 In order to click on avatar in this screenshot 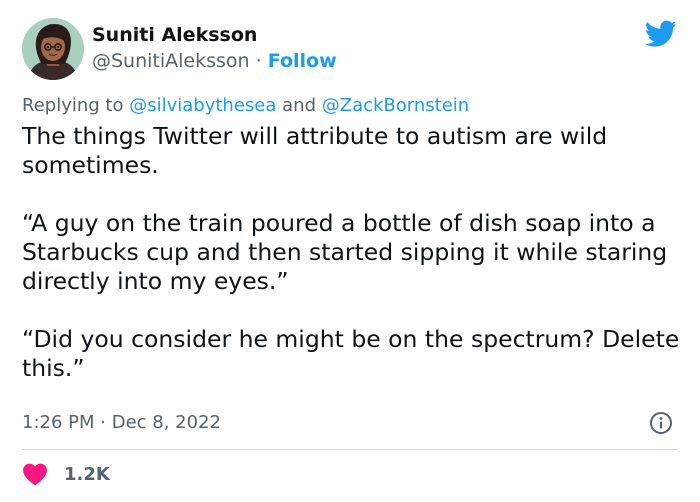, I will do `click(53, 49)`.